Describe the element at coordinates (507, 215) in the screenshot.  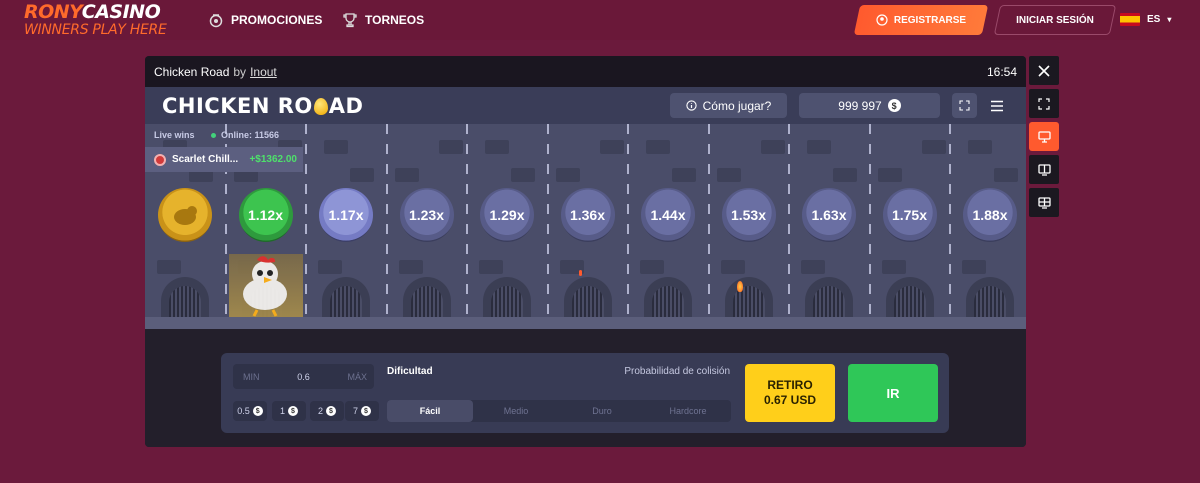
I see `multiplier-coin: 1.29x` at that location.